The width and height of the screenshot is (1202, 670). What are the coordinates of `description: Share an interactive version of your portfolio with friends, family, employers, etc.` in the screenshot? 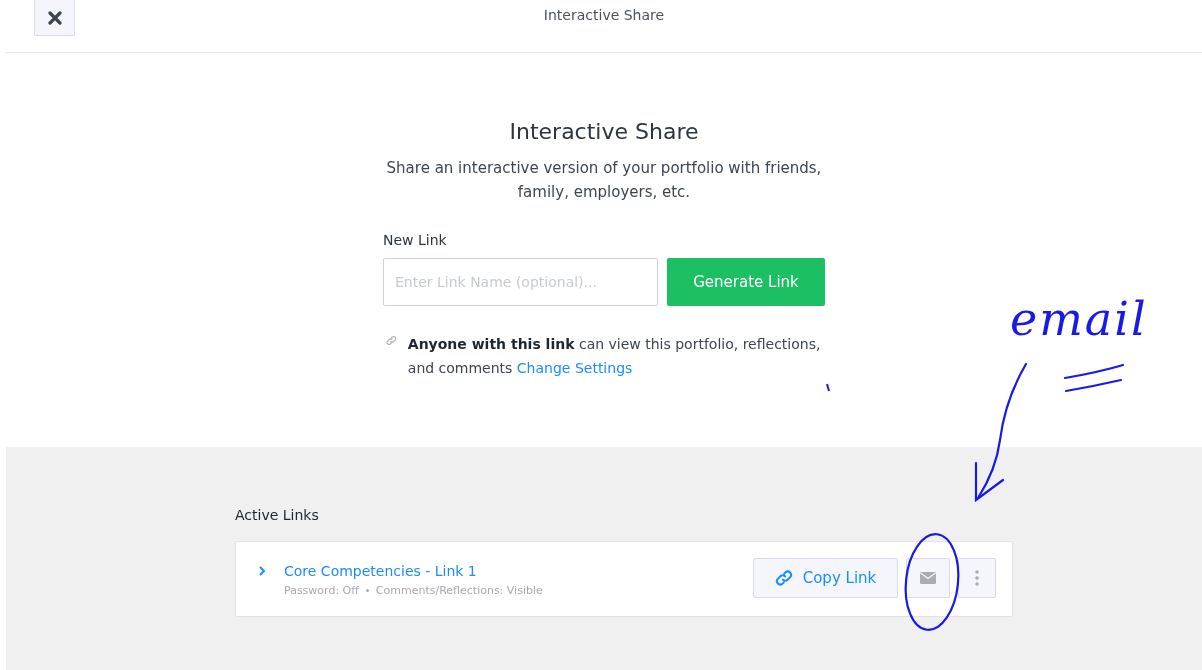 It's located at (604, 180).